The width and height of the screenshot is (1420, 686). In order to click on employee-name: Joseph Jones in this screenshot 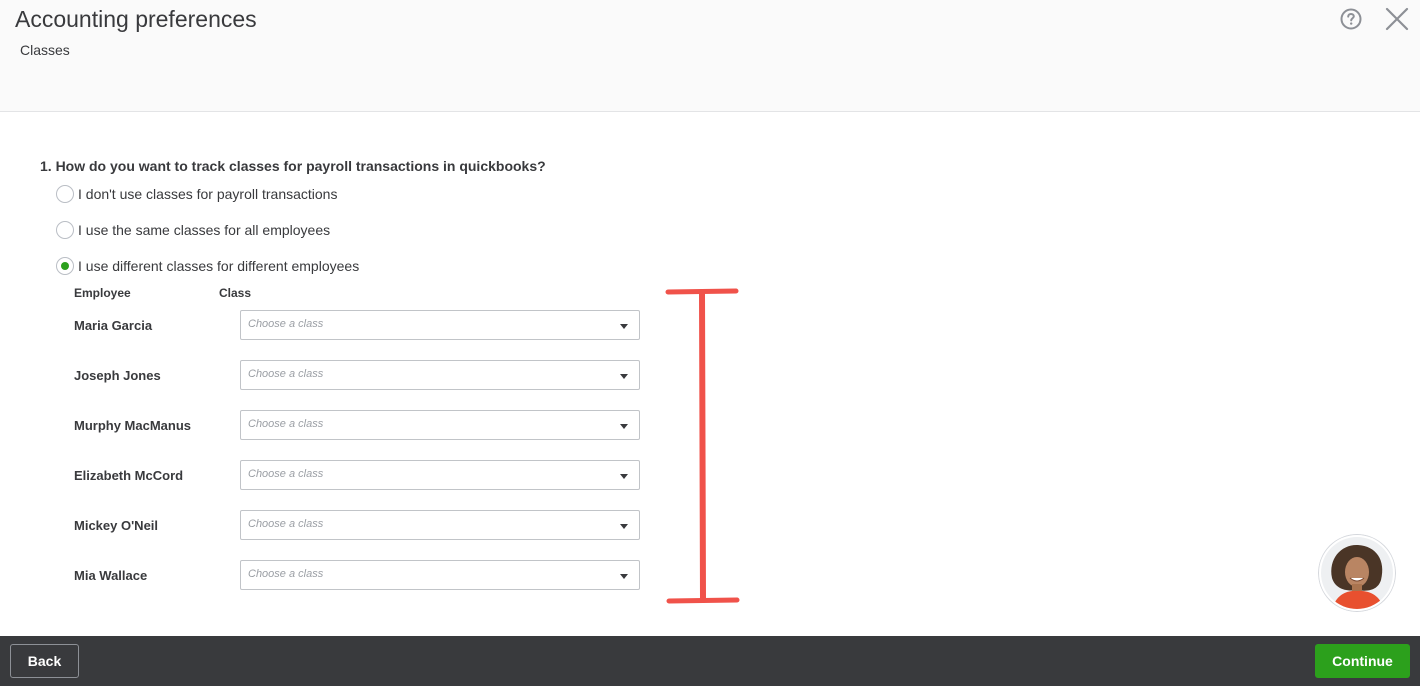, I will do `click(117, 375)`.